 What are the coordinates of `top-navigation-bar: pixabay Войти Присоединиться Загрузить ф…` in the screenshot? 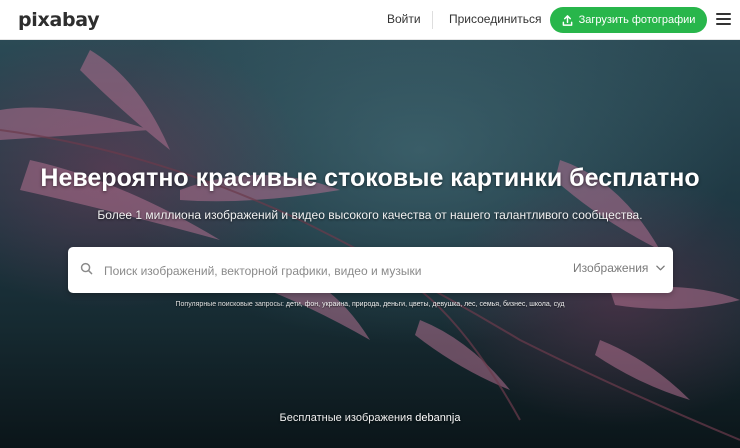 It's located at (370, 20).